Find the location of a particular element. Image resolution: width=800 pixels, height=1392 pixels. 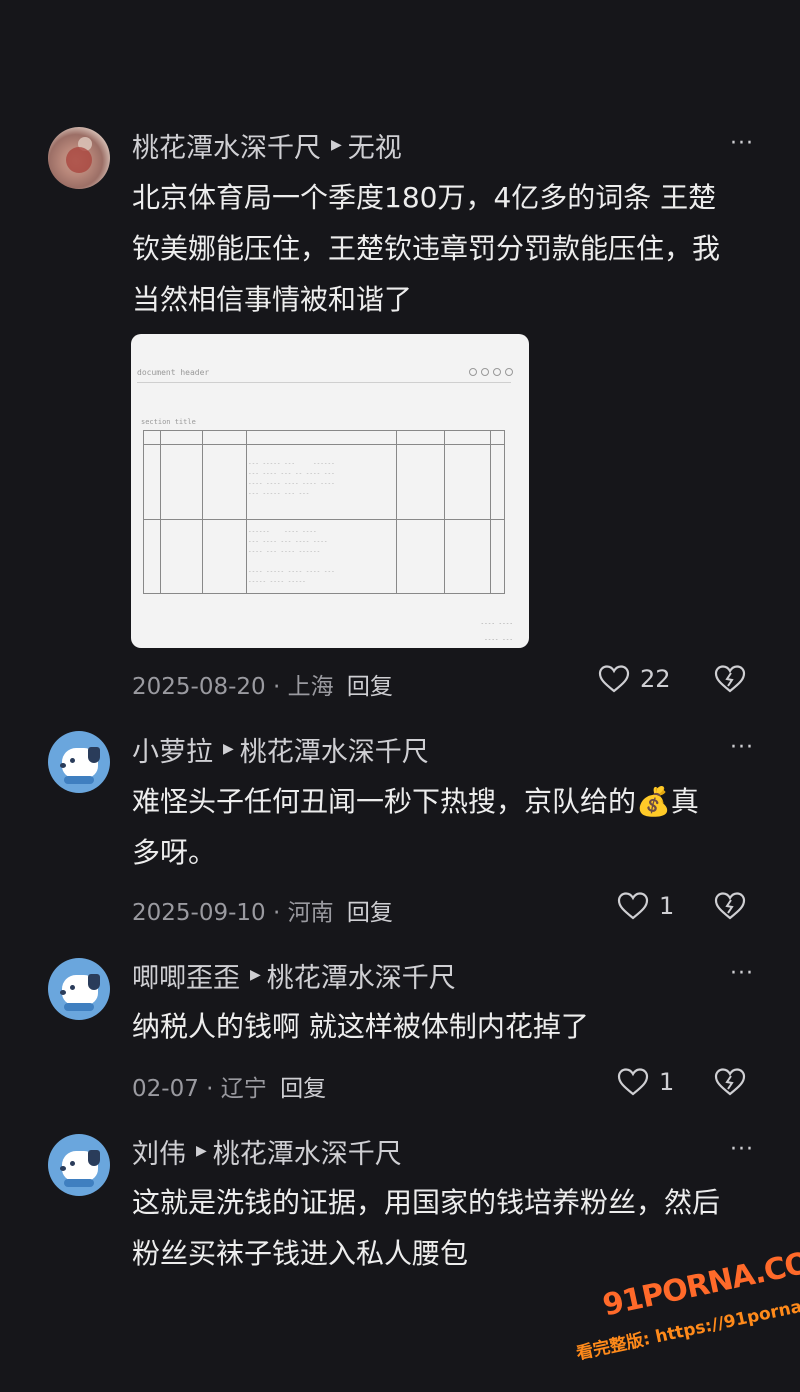

comment-header: 唧唧歪歪 ▶ 桃花潭水深千尺 is located at coordinates (294, 975).